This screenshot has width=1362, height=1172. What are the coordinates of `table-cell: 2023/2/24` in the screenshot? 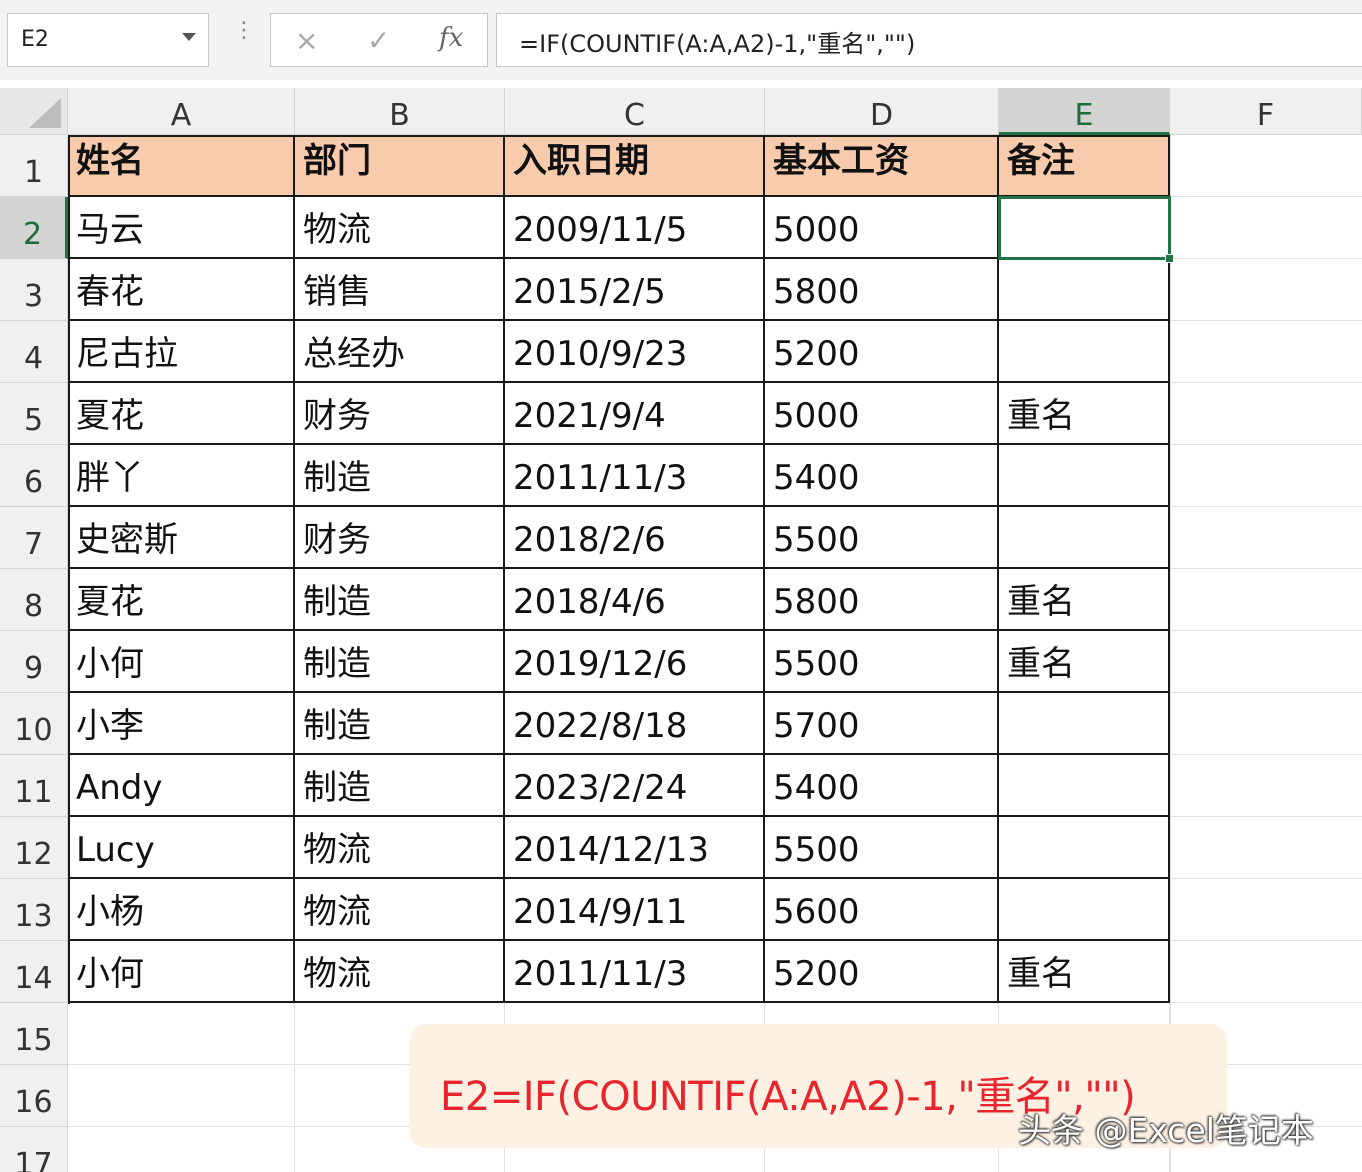 It's located at (635, 786).